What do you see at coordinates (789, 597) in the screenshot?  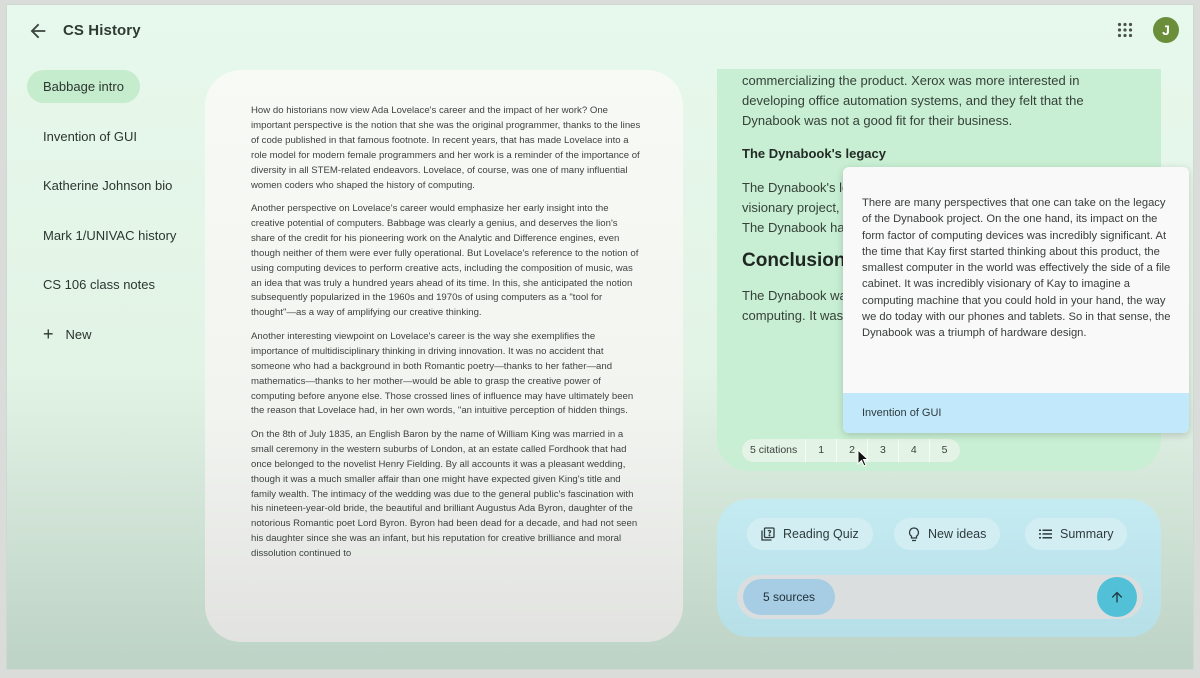 I see `sources-selector: 5 sources` at bounding box center [789, 597].